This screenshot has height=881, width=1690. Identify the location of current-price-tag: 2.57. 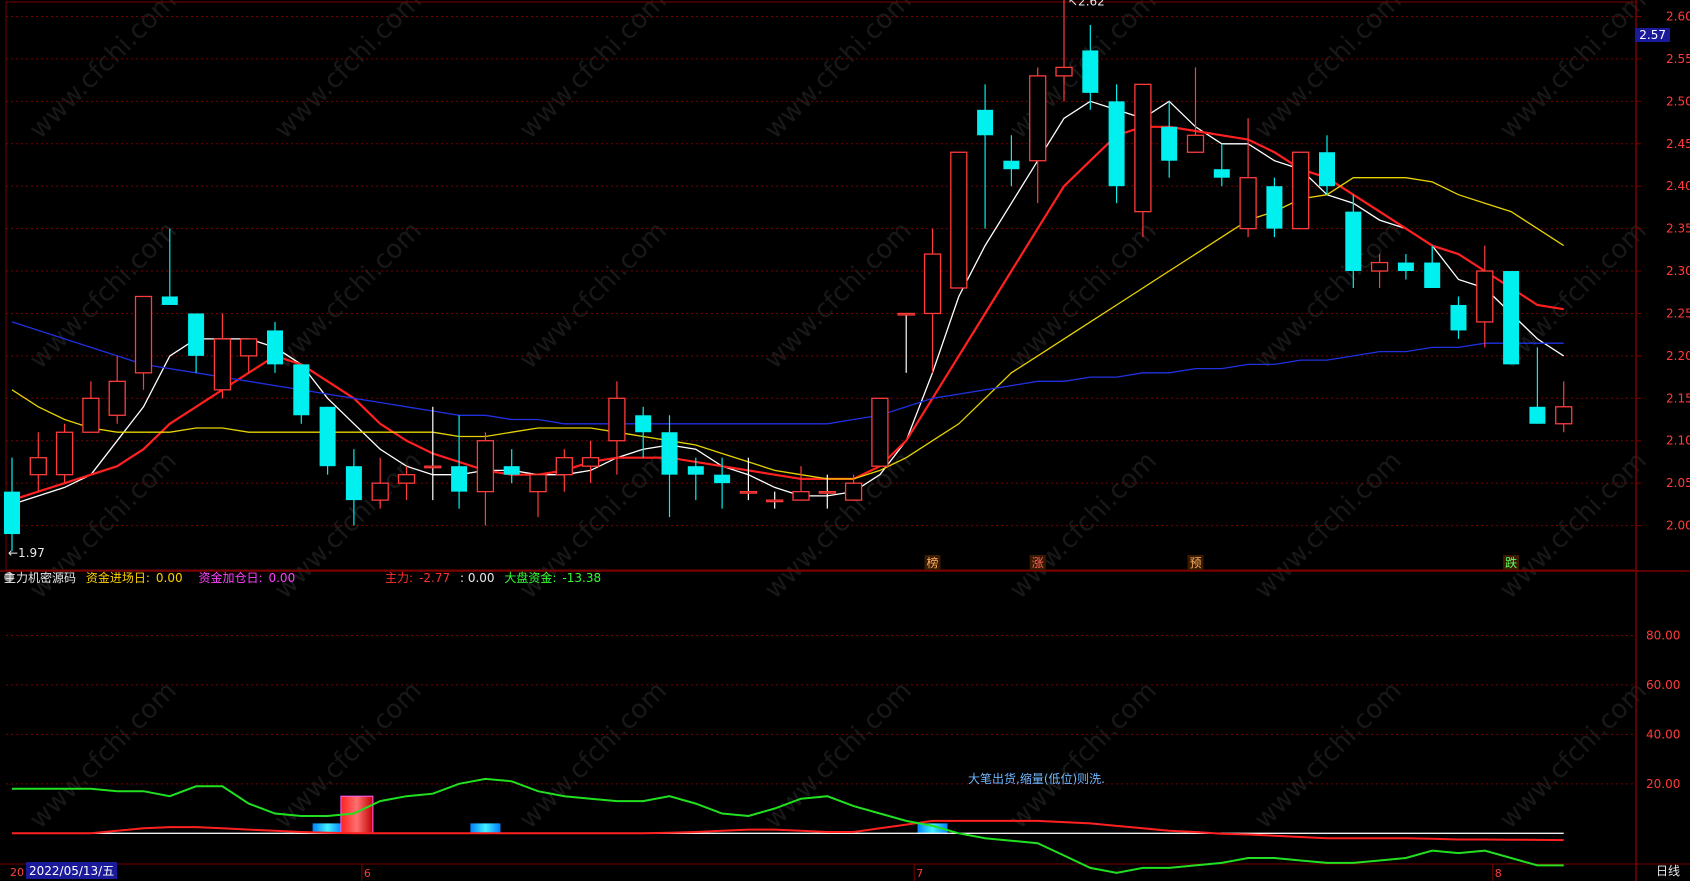
(1652, 35).